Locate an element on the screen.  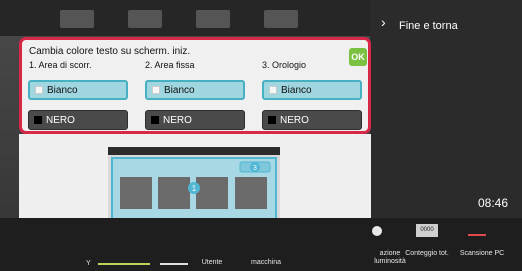
clock-black-option: NERO is located at coordinates (312, 120).